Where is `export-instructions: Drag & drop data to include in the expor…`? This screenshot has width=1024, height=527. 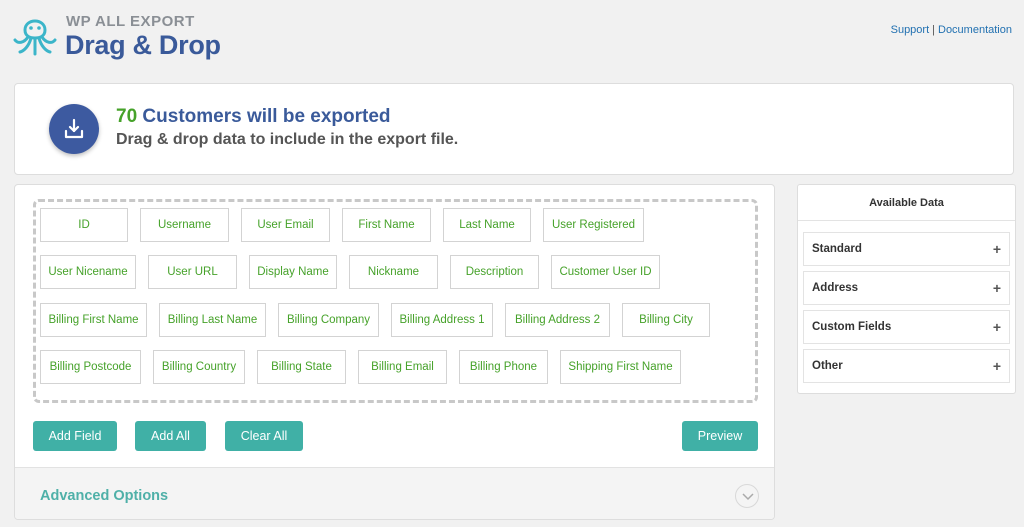 export-instructions: Drag & drop data to include in the expor… is located at coordinates (287, 139).